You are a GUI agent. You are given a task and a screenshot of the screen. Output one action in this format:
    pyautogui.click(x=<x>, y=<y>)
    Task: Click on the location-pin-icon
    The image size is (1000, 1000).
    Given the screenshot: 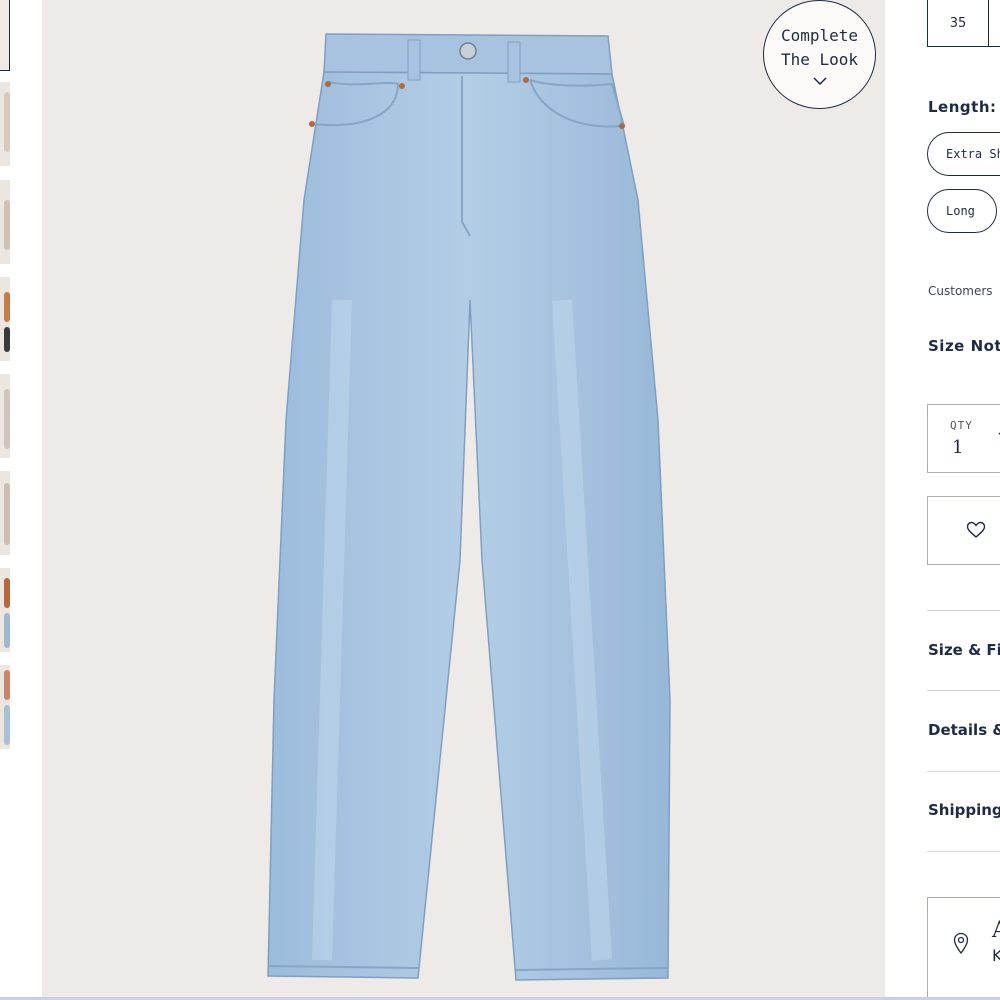 What is the action you would take?
    pyautogui.click(x=961, y=943)
    